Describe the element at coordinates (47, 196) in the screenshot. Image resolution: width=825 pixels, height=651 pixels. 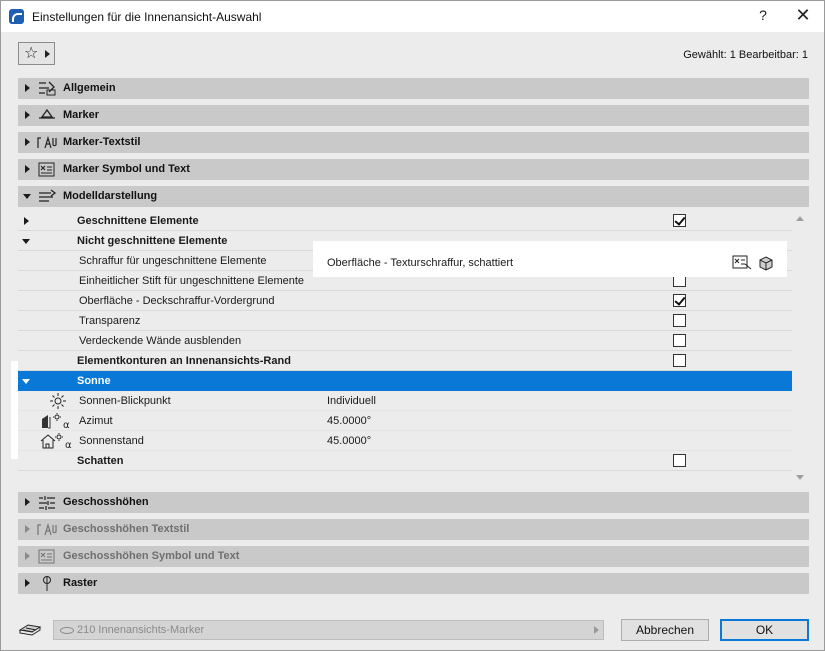
I see `model-display-icon` at that location.